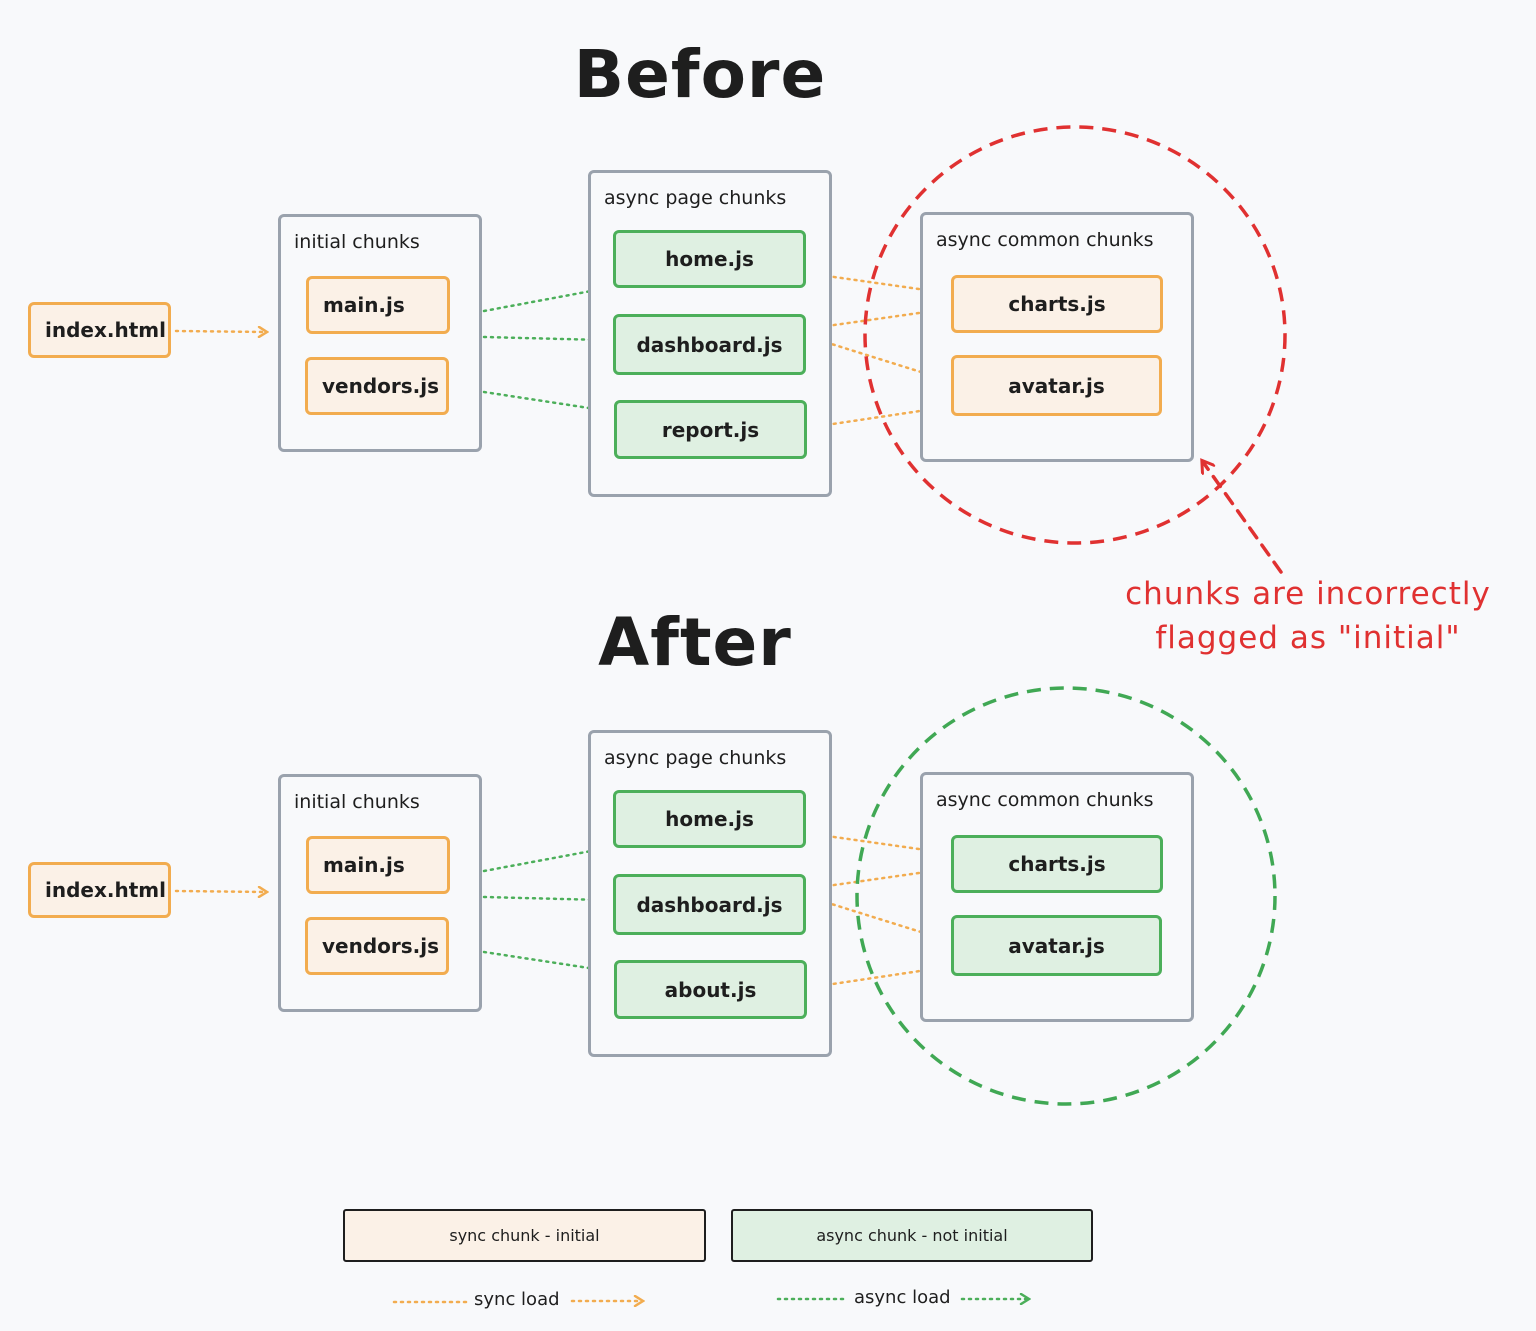 The image size is (1536, 1331). I want to click on after-chunk-vendors-js: vendors.js, so click(377, 946).